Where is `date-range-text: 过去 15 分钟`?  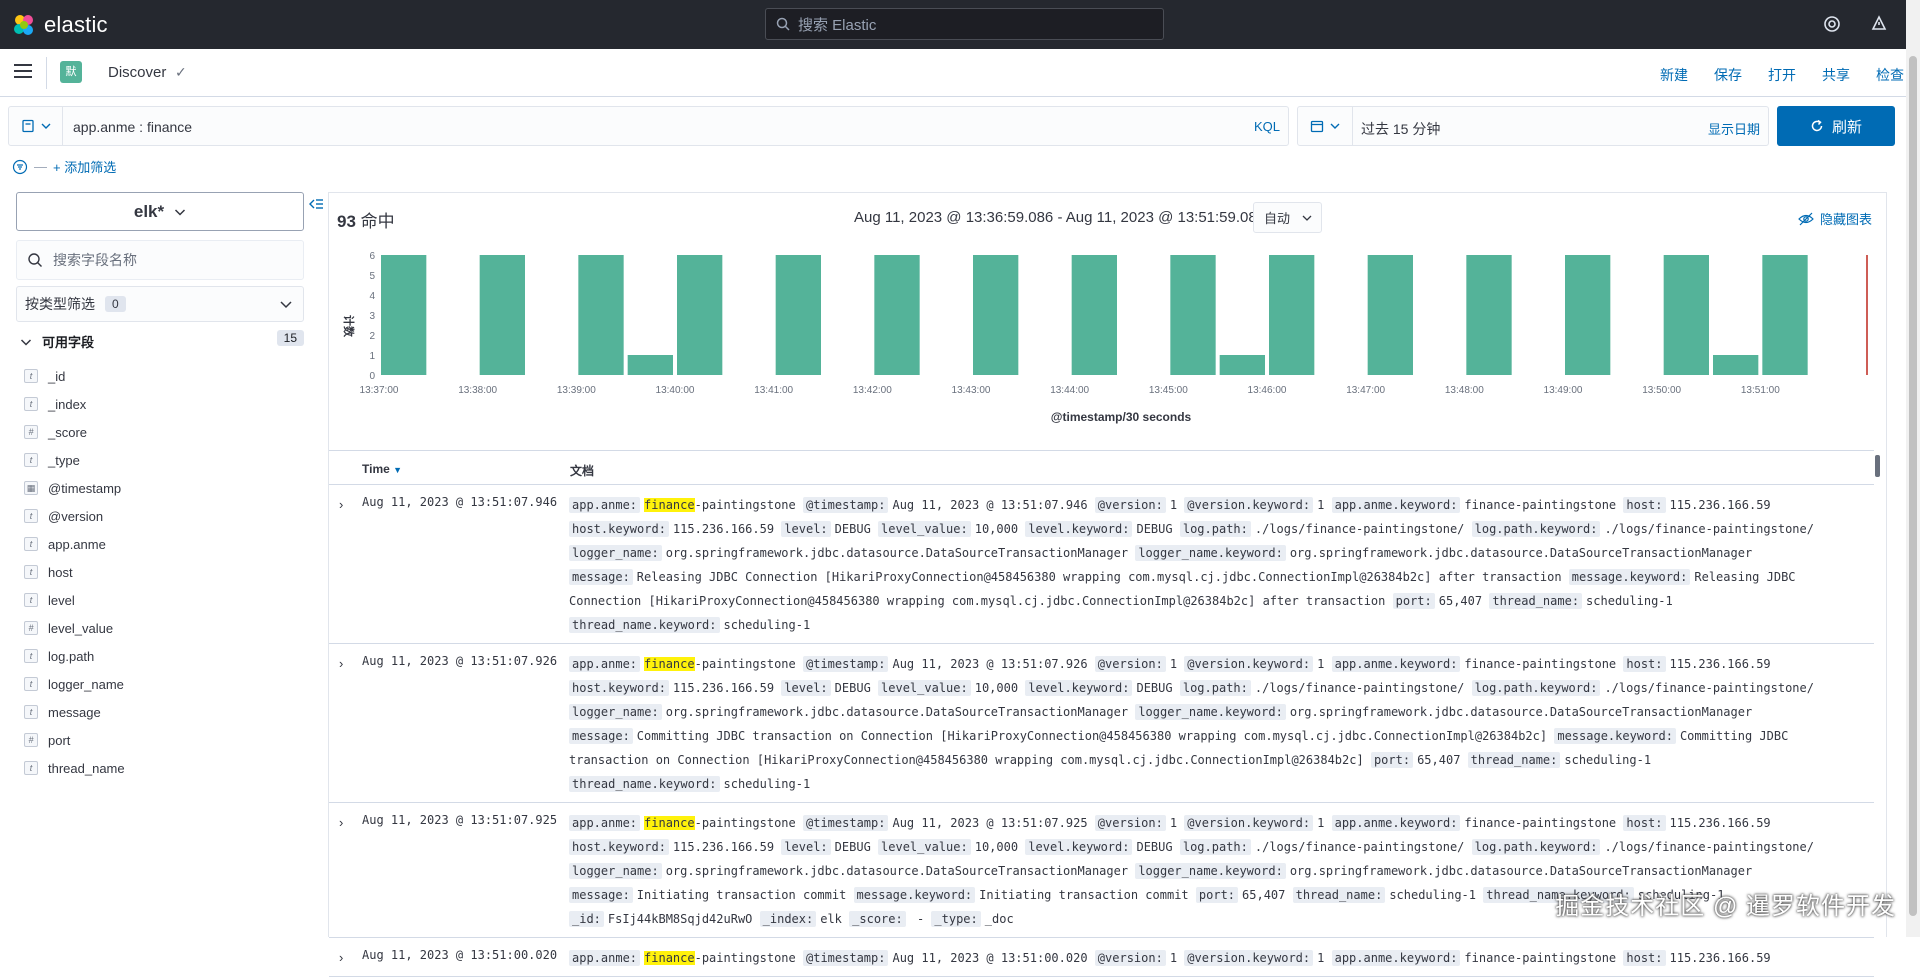
date-range-text: 过去 15 分钟 is located at coordinates (1400, 129).